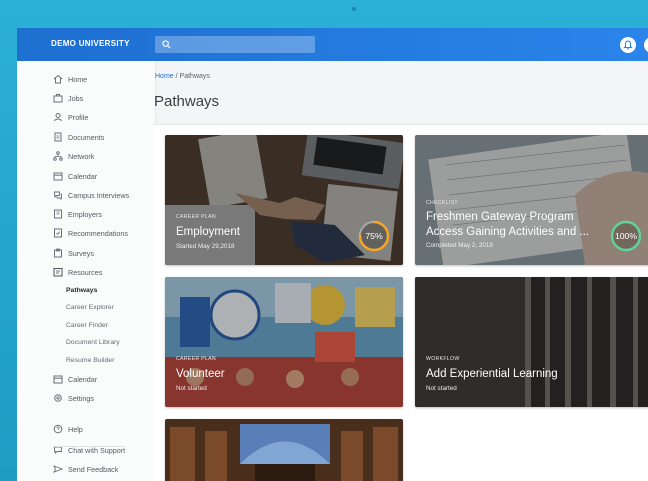  What do you see at coordinates (443, 359) in the screenshot?
I see `card-kicker: WORKFLOW` at bounding box center [443, 359].